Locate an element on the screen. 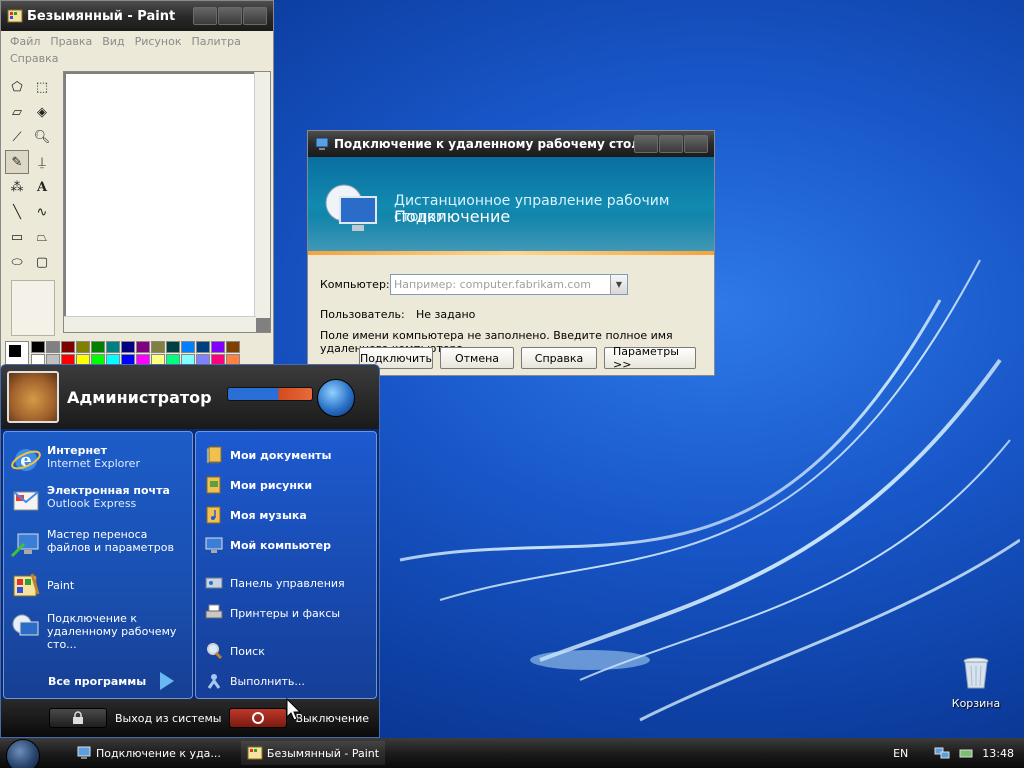 The image size is (1024, 768). options-button: Параметры >> is located at coordinates (650, 358).